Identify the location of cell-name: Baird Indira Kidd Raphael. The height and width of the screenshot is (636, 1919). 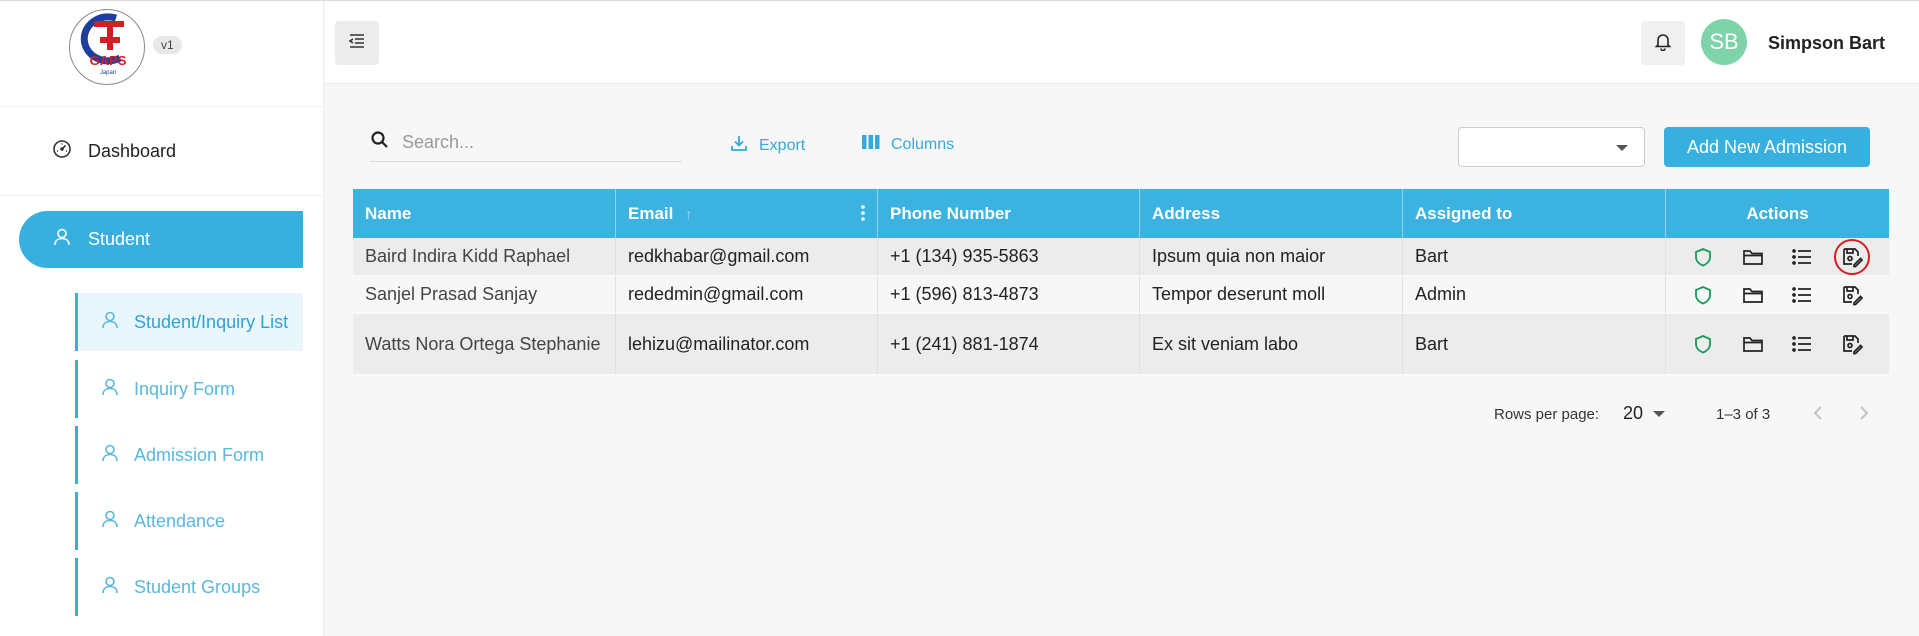
(484, 256).